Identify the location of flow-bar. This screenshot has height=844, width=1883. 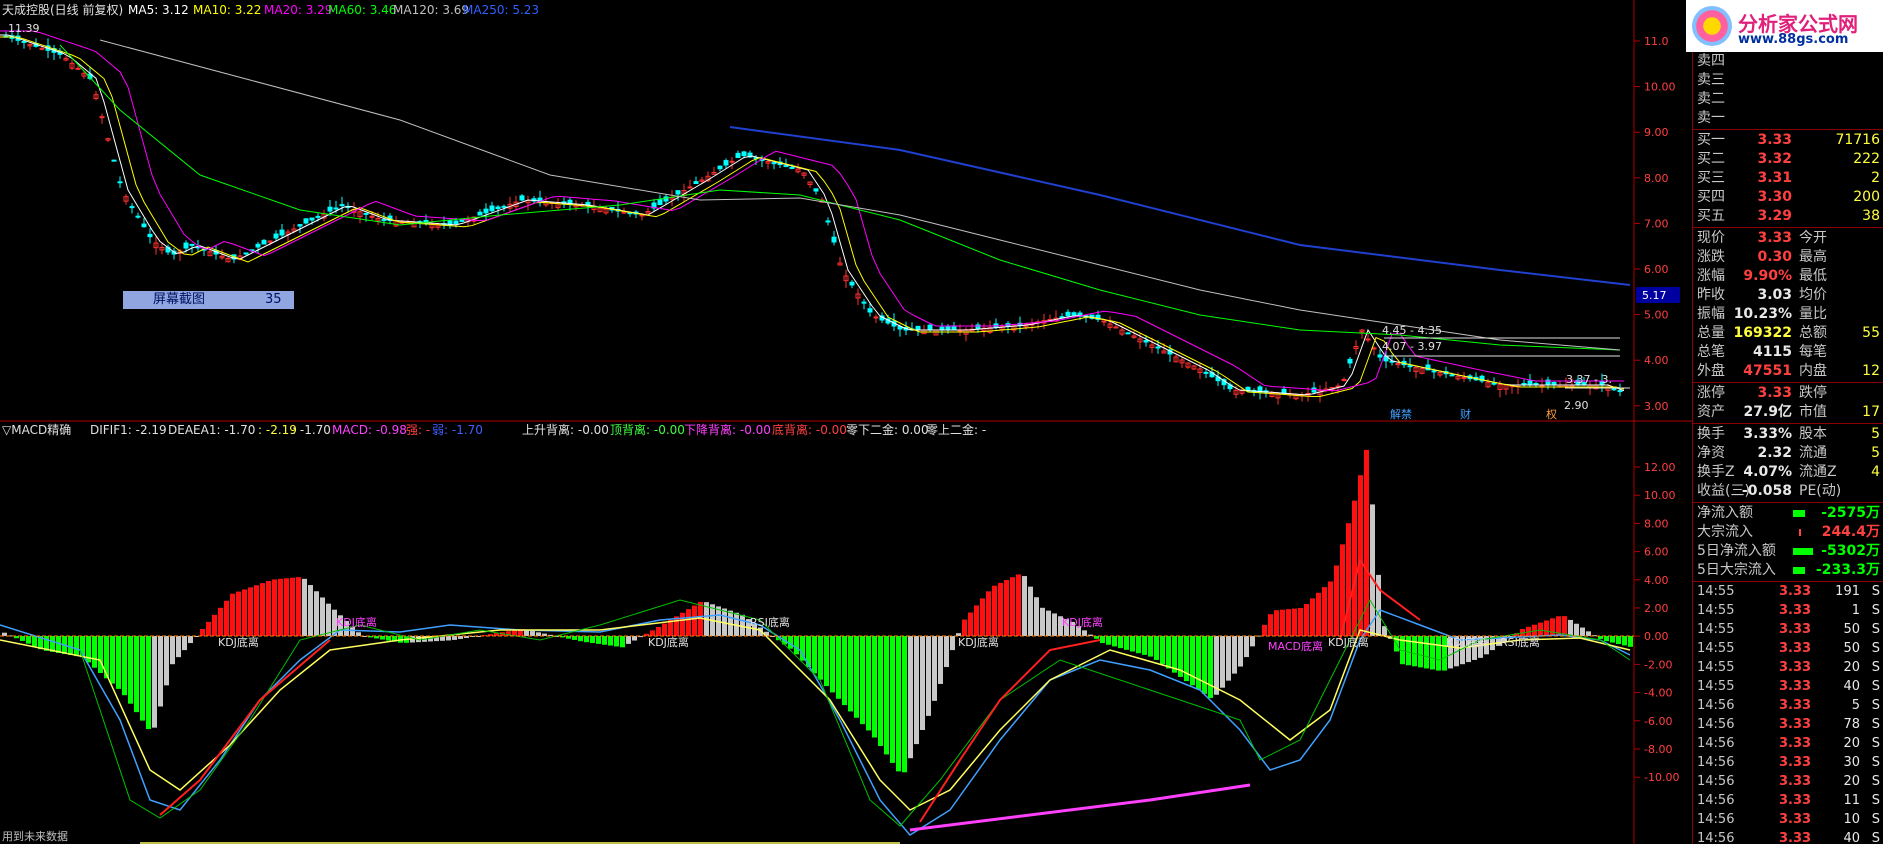
(1803, 551).